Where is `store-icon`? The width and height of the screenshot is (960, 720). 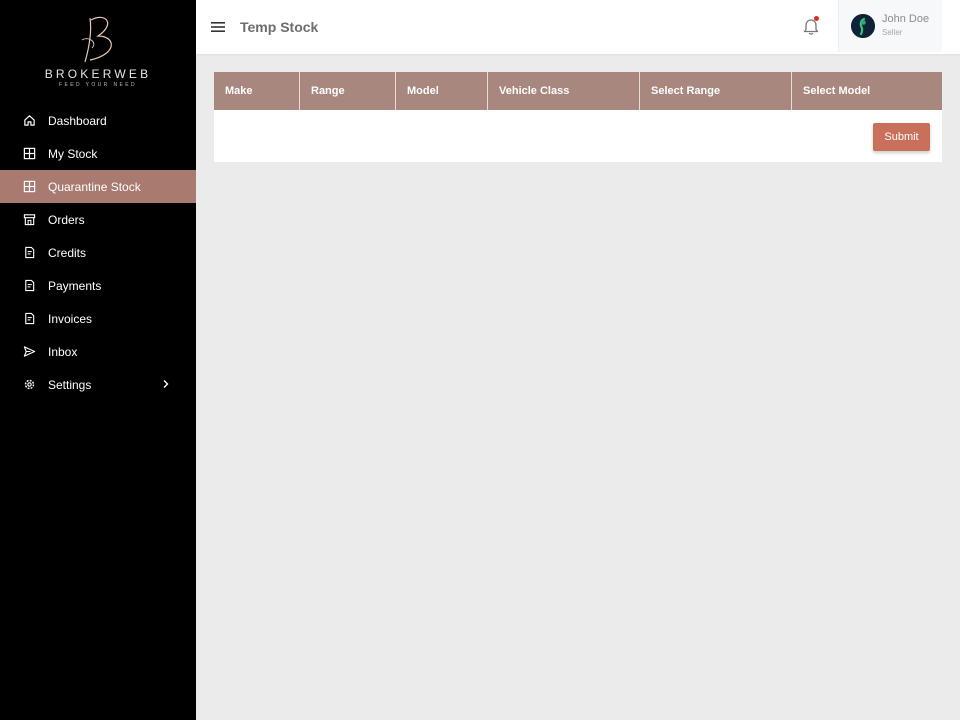
store-icon is located at coordinates (29, 219).